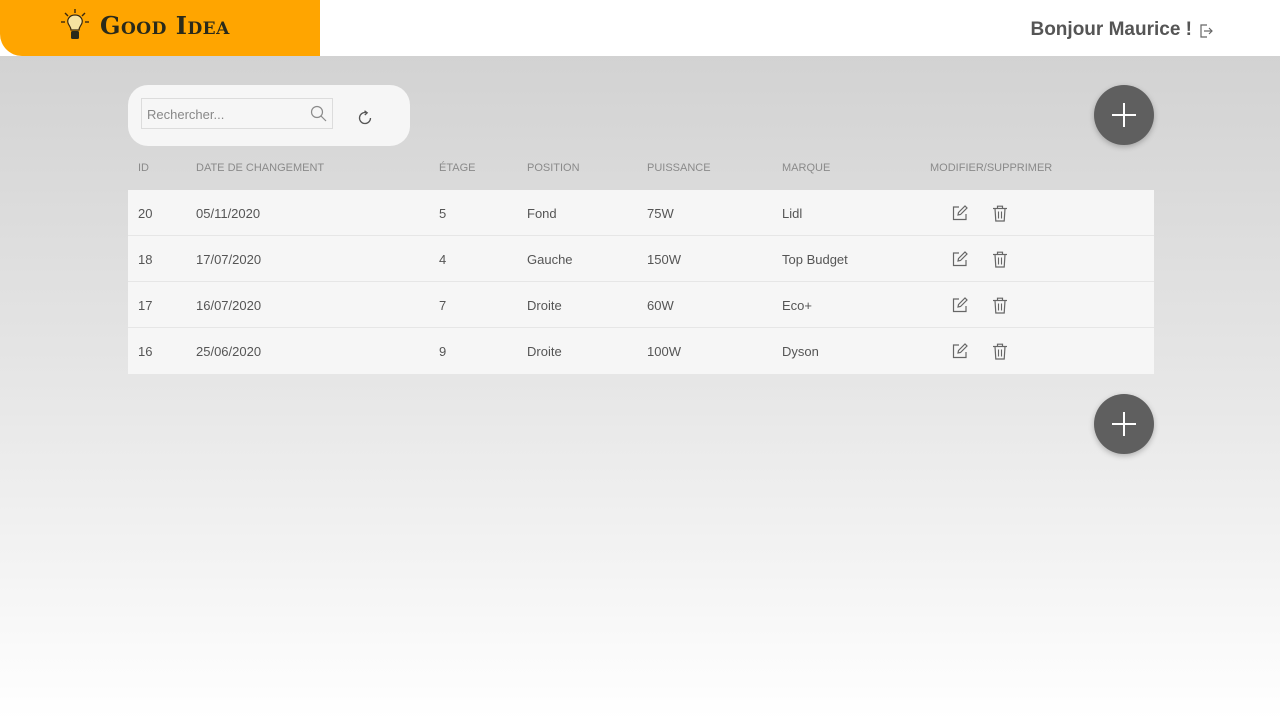 The width and height of the screenshot is (1280, 720). What do you see at coordinates (641, 305) in the screenshot?
I see `table-row: 17 16/07/2020 7 Droite 60W Eco+` at bounding box center [641, 305].